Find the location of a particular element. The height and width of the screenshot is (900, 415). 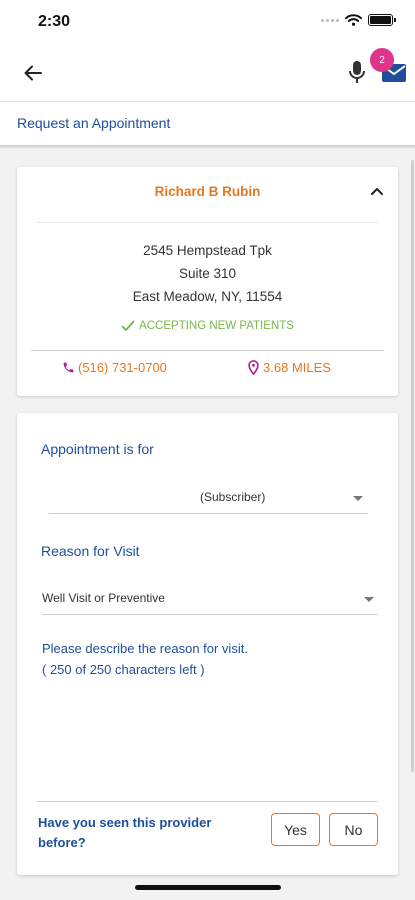

back-button is located at coordinates (33, 73).